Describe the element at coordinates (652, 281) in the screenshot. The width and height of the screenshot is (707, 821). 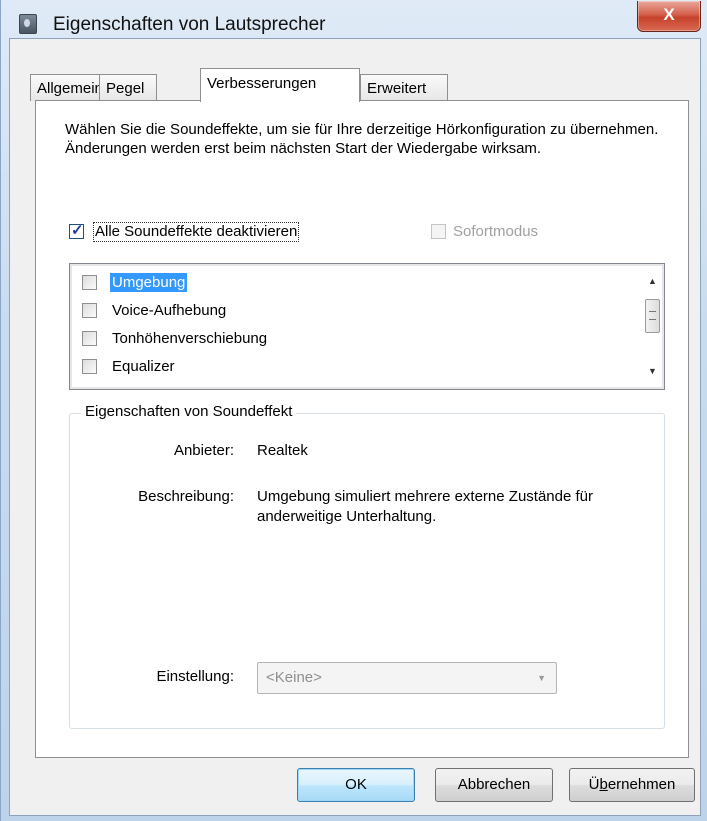
I see `scroll-up-arrow-icon: ▲` at that location.